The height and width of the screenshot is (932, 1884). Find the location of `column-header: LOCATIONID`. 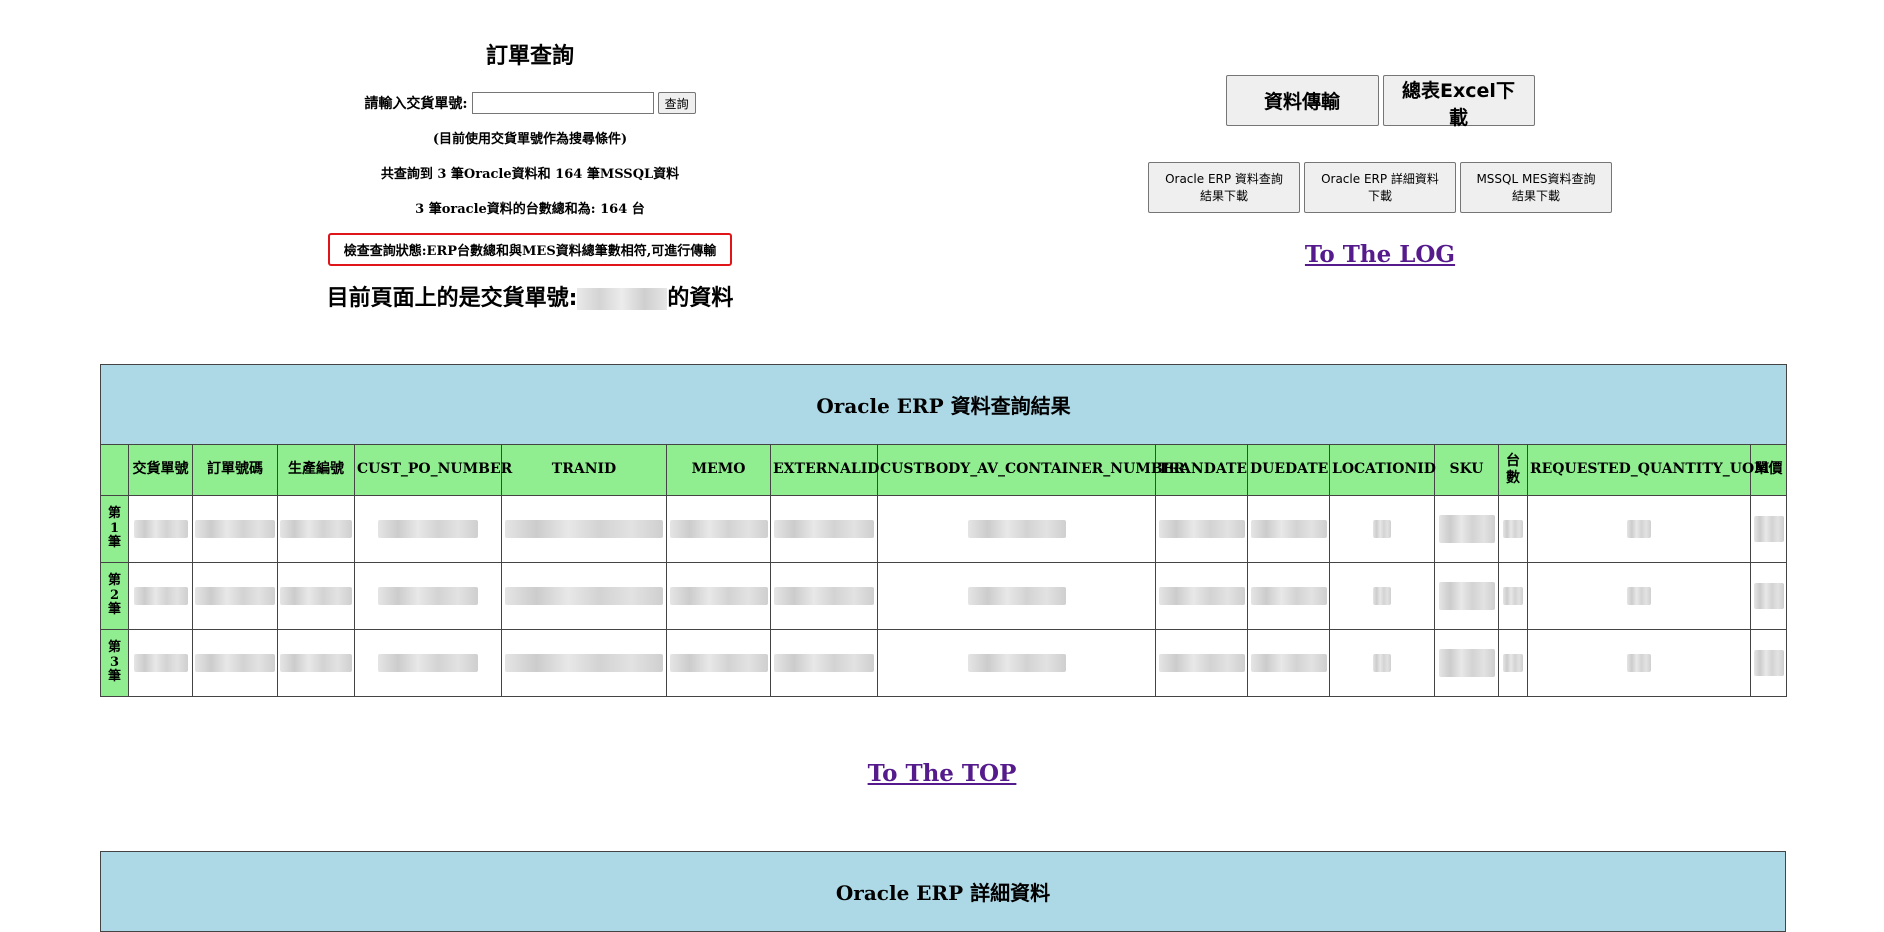

column-header: LOCATIONID is located at coordinates (1382, 470).